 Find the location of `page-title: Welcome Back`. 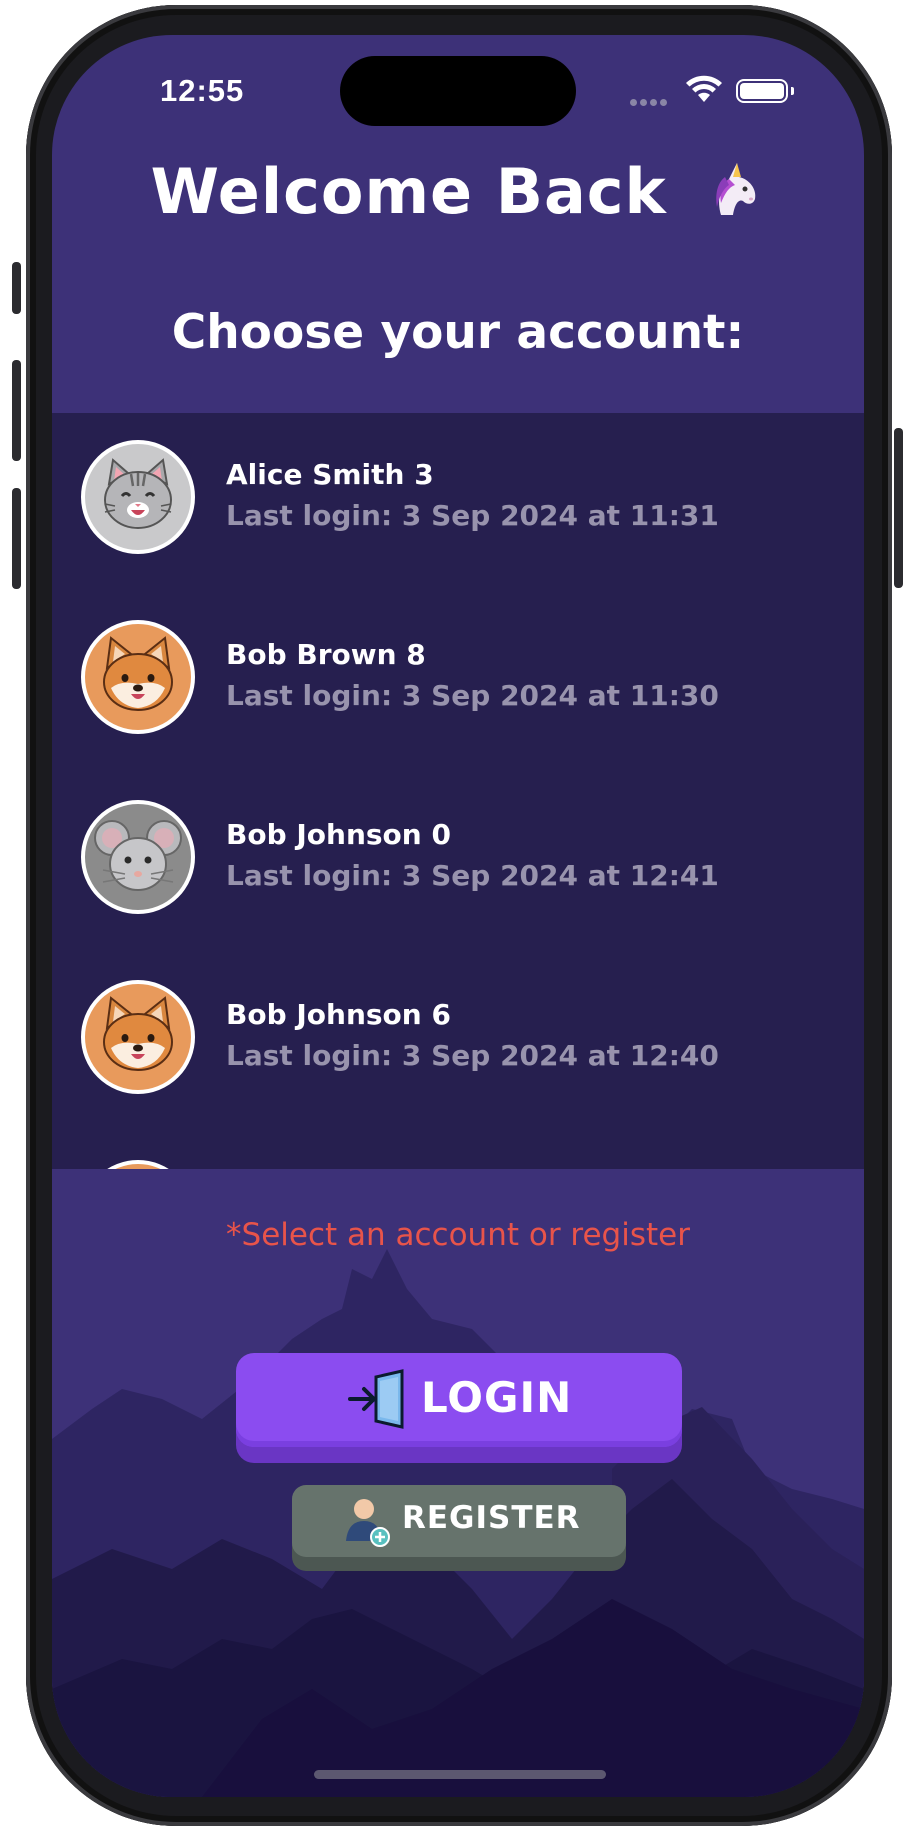

page-title: Welcome Back is located at coordinates (458, 191).